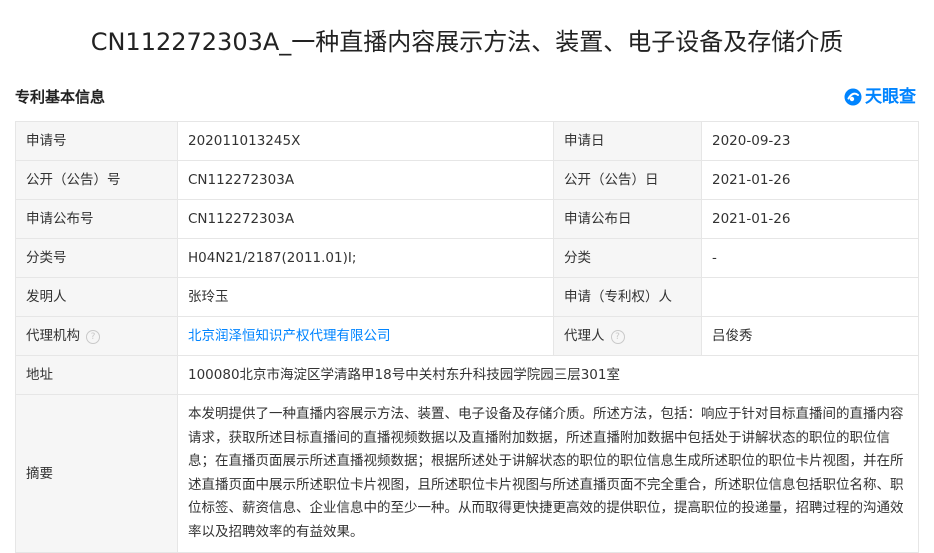  Describe the element at coordinates (810, 297) in the screenshot. I see `applicant-value` at that location.